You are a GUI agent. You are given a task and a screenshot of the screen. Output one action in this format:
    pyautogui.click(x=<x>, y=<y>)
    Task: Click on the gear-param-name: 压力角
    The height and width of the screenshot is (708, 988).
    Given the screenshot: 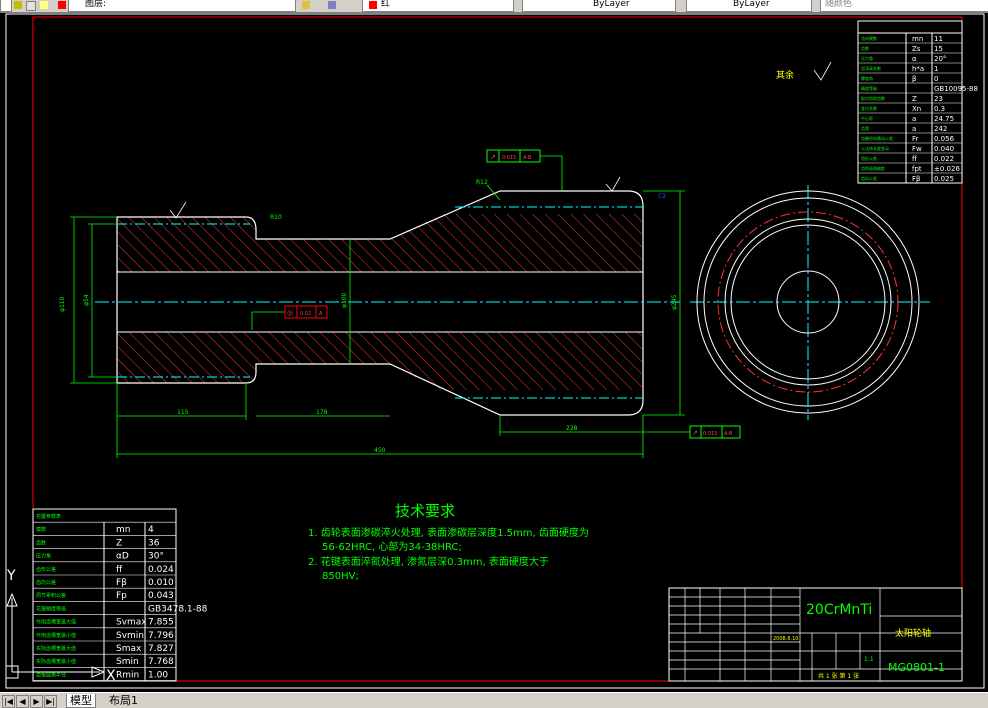 What is the action you would take?
    pyautogui.click(x=867, y=58)
    